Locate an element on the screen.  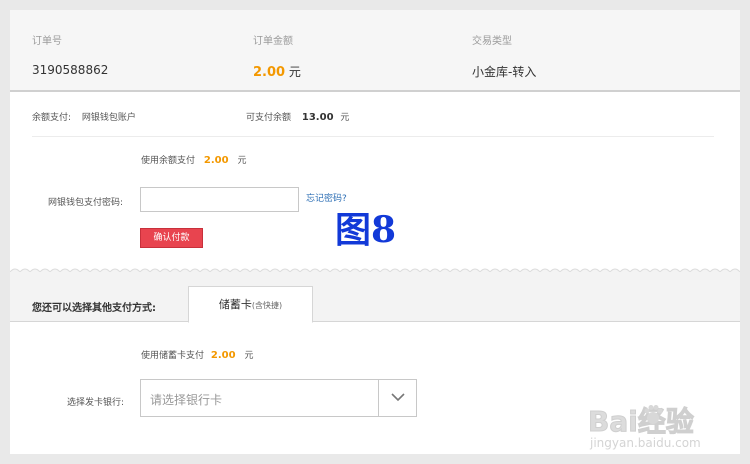
watermark-url: jingyan.baidu.com is located at coordinates (645, 443).